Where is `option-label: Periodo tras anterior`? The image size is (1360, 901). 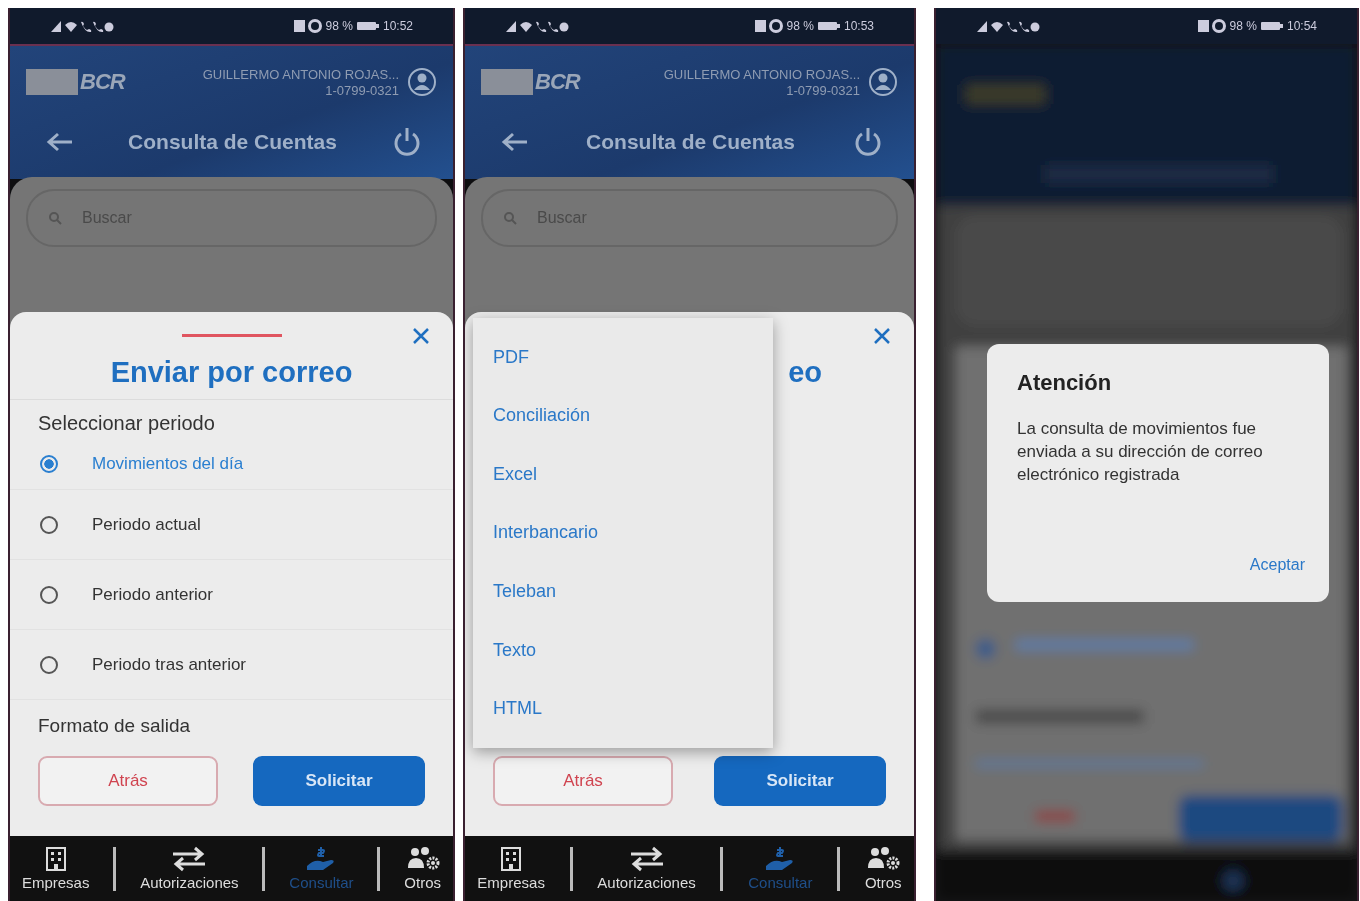
option-label: Periodo tras anterior is located at coordinates (169, 664).